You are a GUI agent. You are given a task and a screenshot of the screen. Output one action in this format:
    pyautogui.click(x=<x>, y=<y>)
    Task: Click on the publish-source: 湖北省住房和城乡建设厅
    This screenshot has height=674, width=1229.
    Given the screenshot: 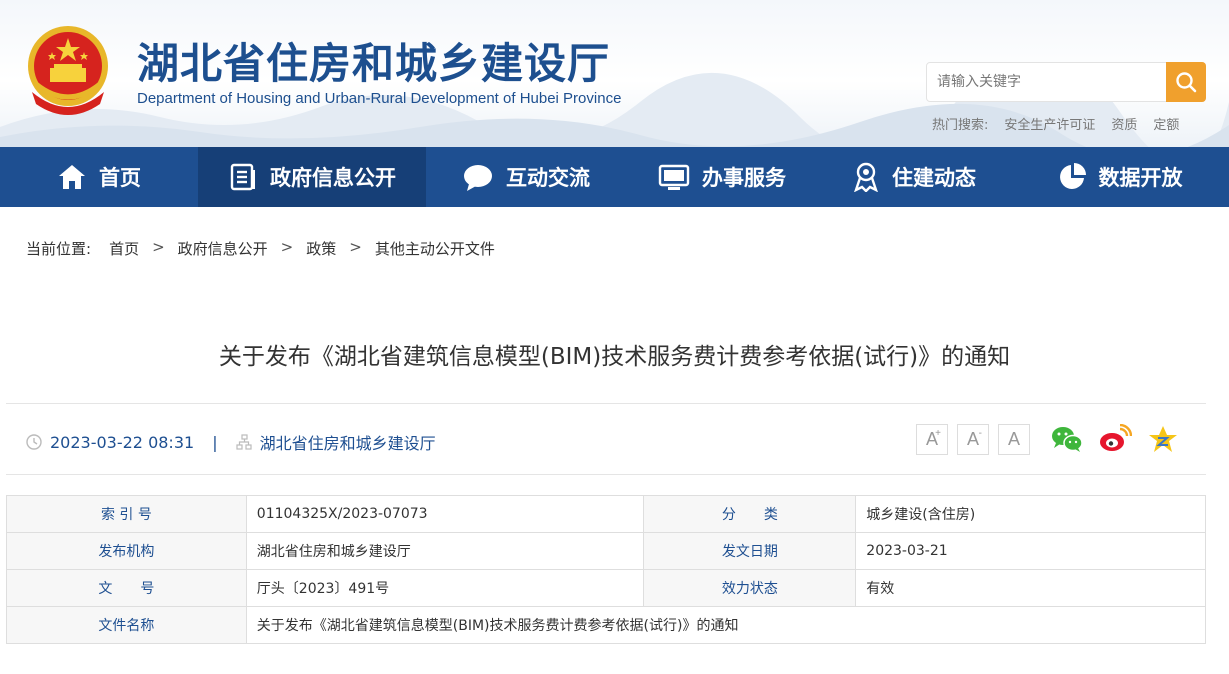 What is the action you would take?
    pyautogui.click(x=347, y=443)
    